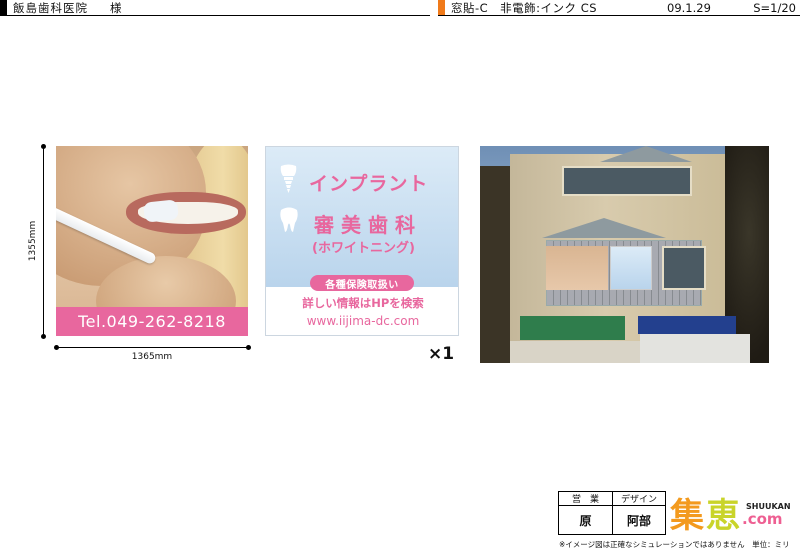 This screenshot has height=549, width=800. Describe the element at coordinates (363, 303) in the screenshot. I see `website-info-text: 詳しい情報はHPを検索` at that location.